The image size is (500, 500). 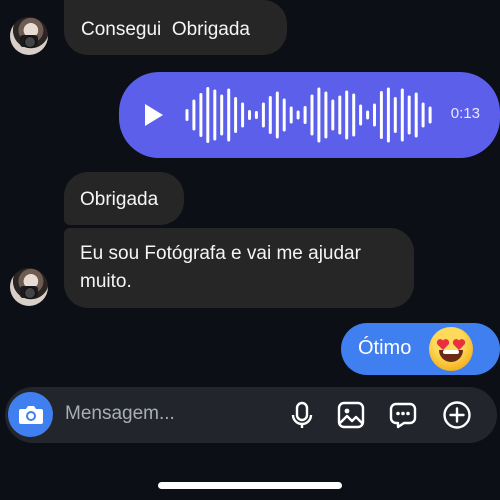 I want to click on play-icon, so click(x=154, y=115).